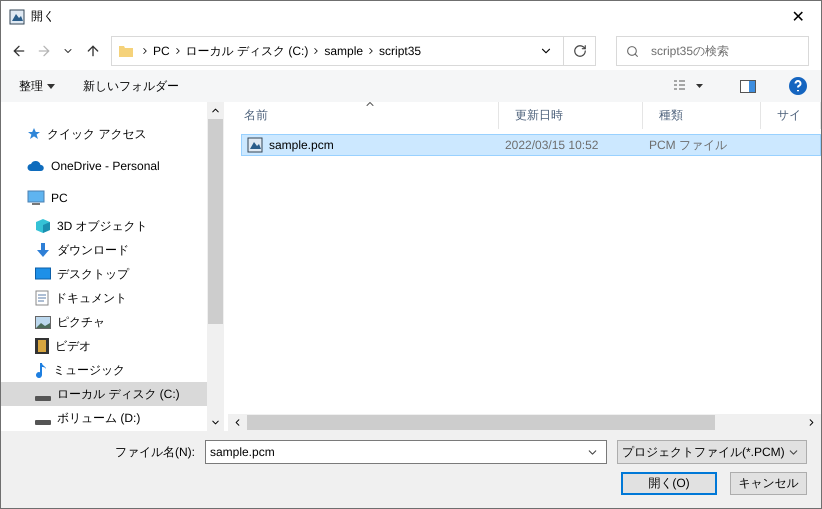 Image resolution: width=822 pixels, height=509 pixels. I want to click on organize-button: 整理, so click(37, 86).